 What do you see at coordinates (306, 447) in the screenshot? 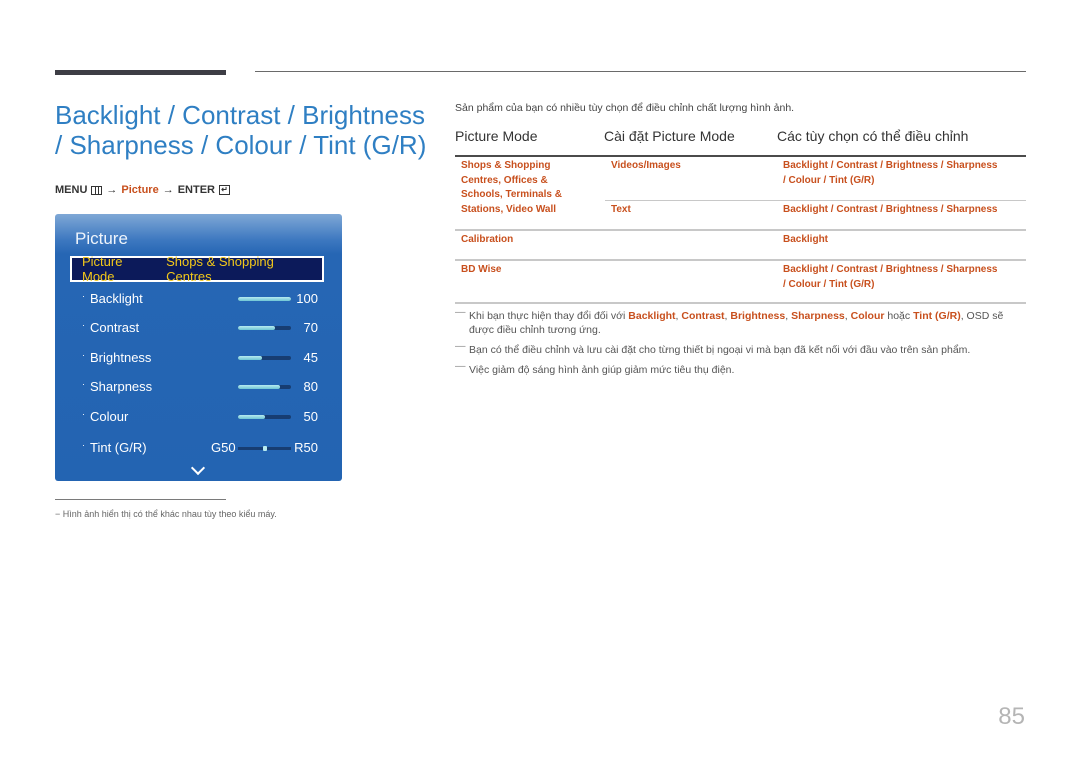
I see `tint-red-value: R50` at bounding box center [306, 447].